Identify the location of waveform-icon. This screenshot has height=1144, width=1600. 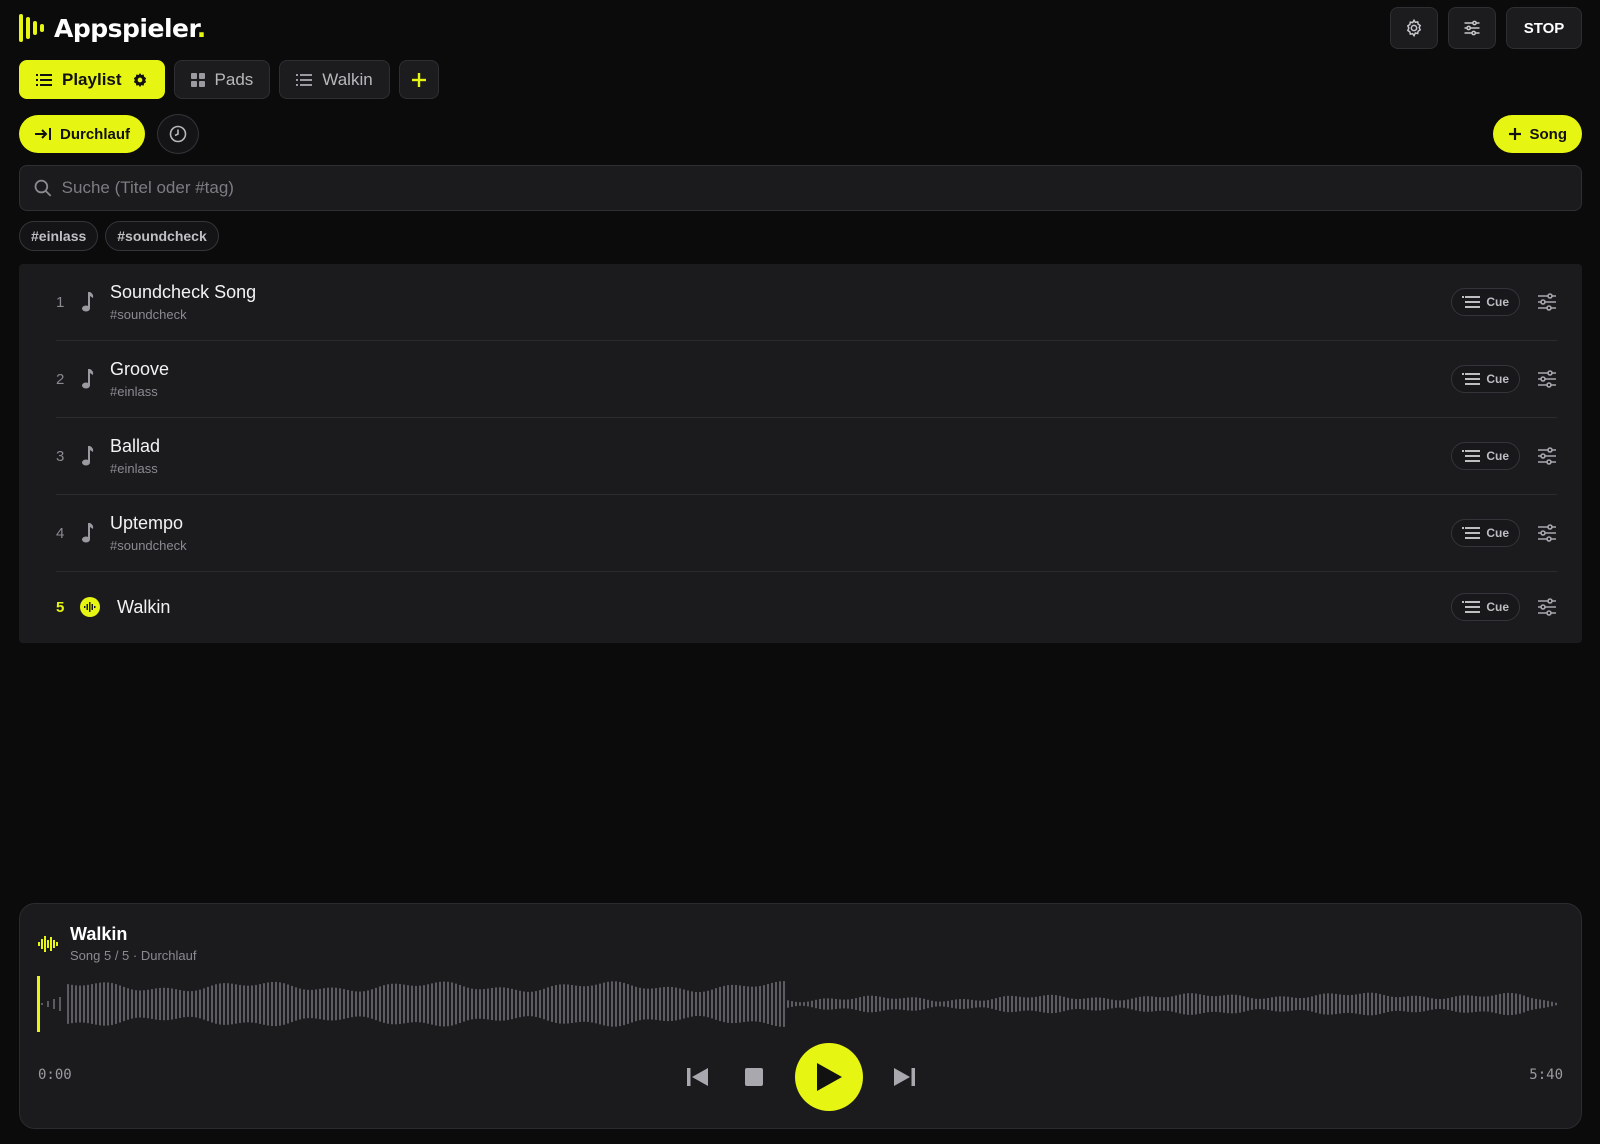
(48, 943).